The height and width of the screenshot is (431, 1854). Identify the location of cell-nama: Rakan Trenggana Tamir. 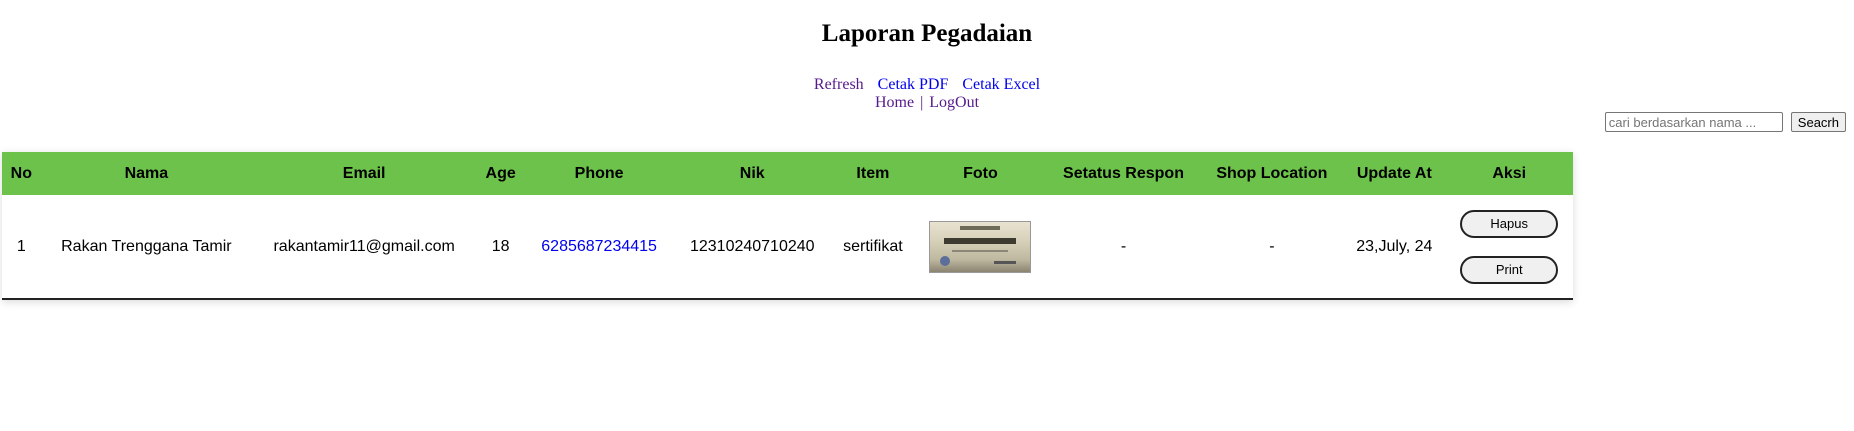
(146, 246).